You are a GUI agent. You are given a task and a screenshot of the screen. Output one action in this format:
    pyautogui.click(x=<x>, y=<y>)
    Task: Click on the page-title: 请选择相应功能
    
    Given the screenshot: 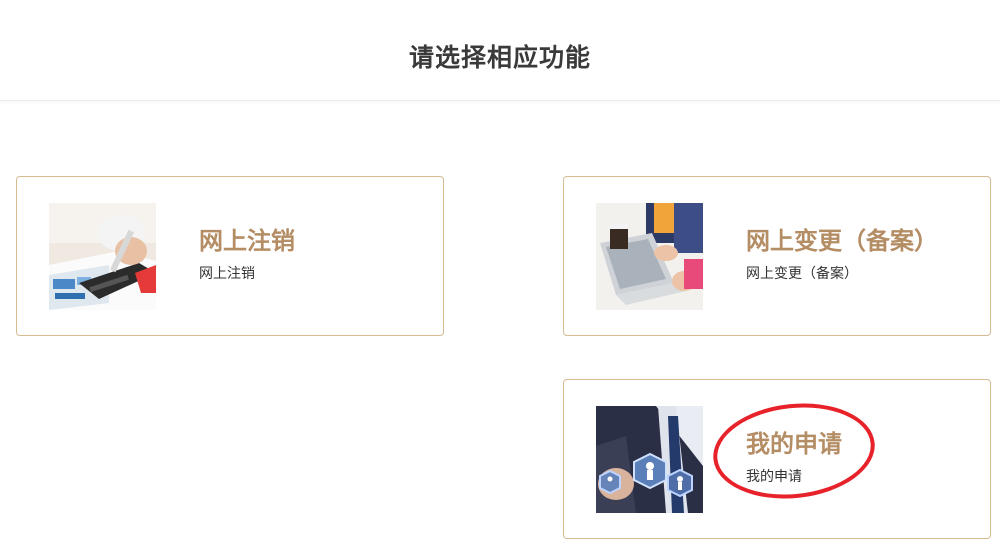 What is the action you would take?
    pyautogui.click(x=499, y=57)
    